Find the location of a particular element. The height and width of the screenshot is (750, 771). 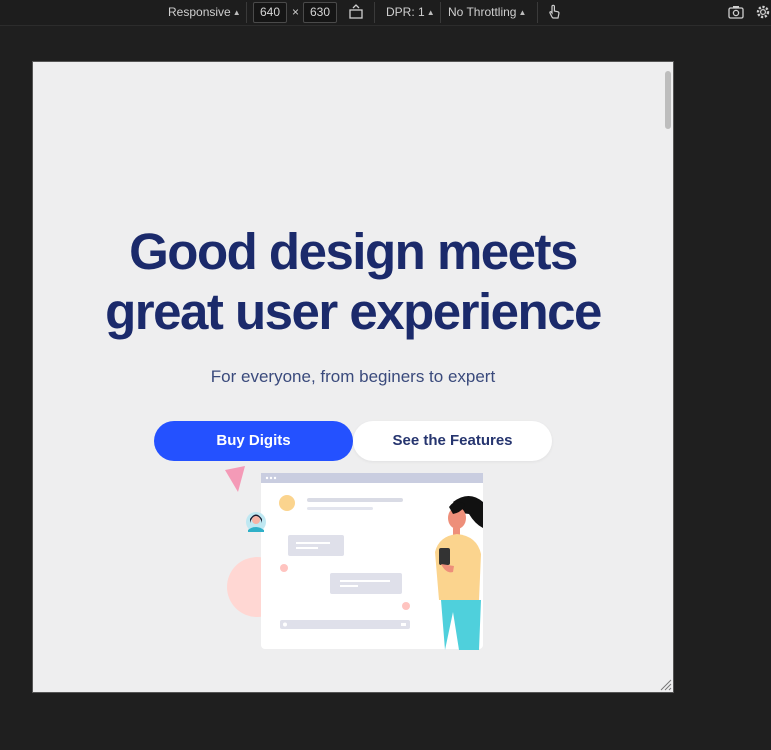

device-select: Responsive ▲︎ is located at coordinates (204, 12).